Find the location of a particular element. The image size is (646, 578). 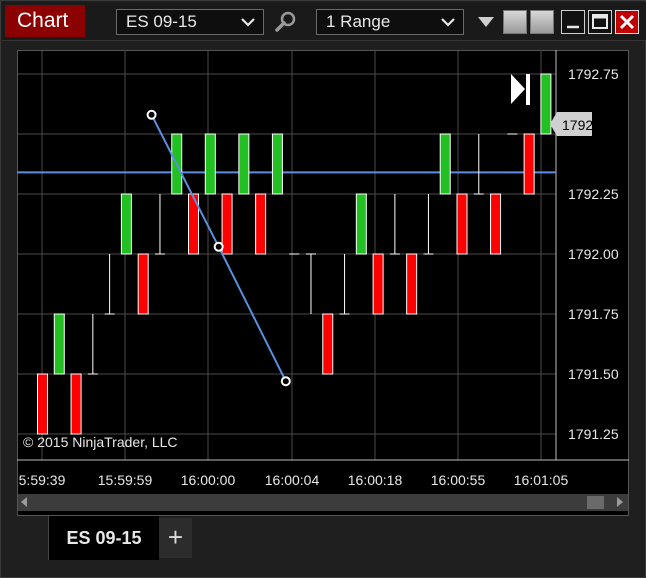

minimize-icon is located at coordinates (573, 27).